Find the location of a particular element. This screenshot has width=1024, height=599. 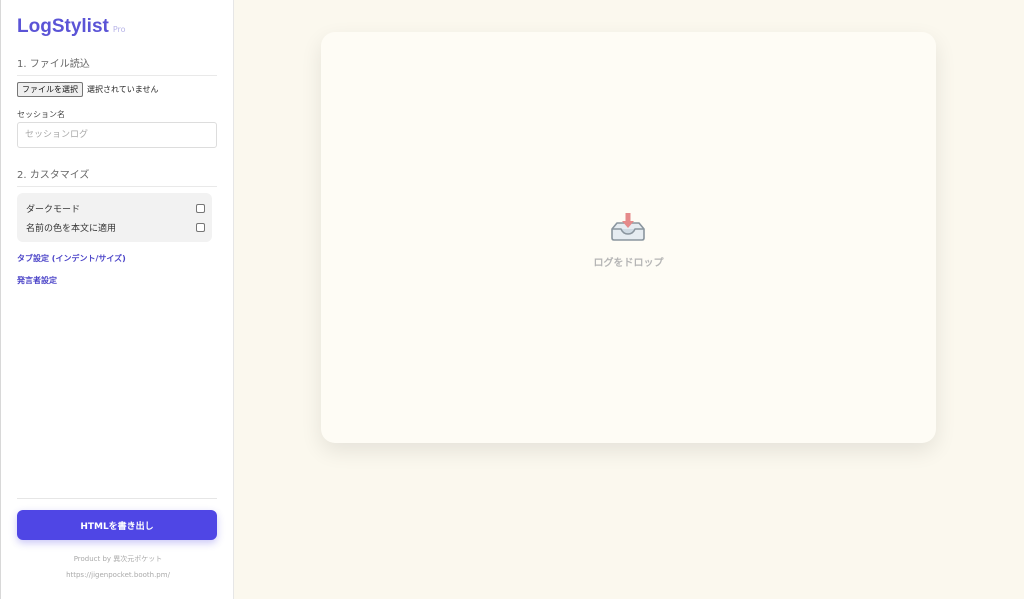

options-panel: ダークモード 名前の色を本文に適用 is located at coordinates (114, 217).